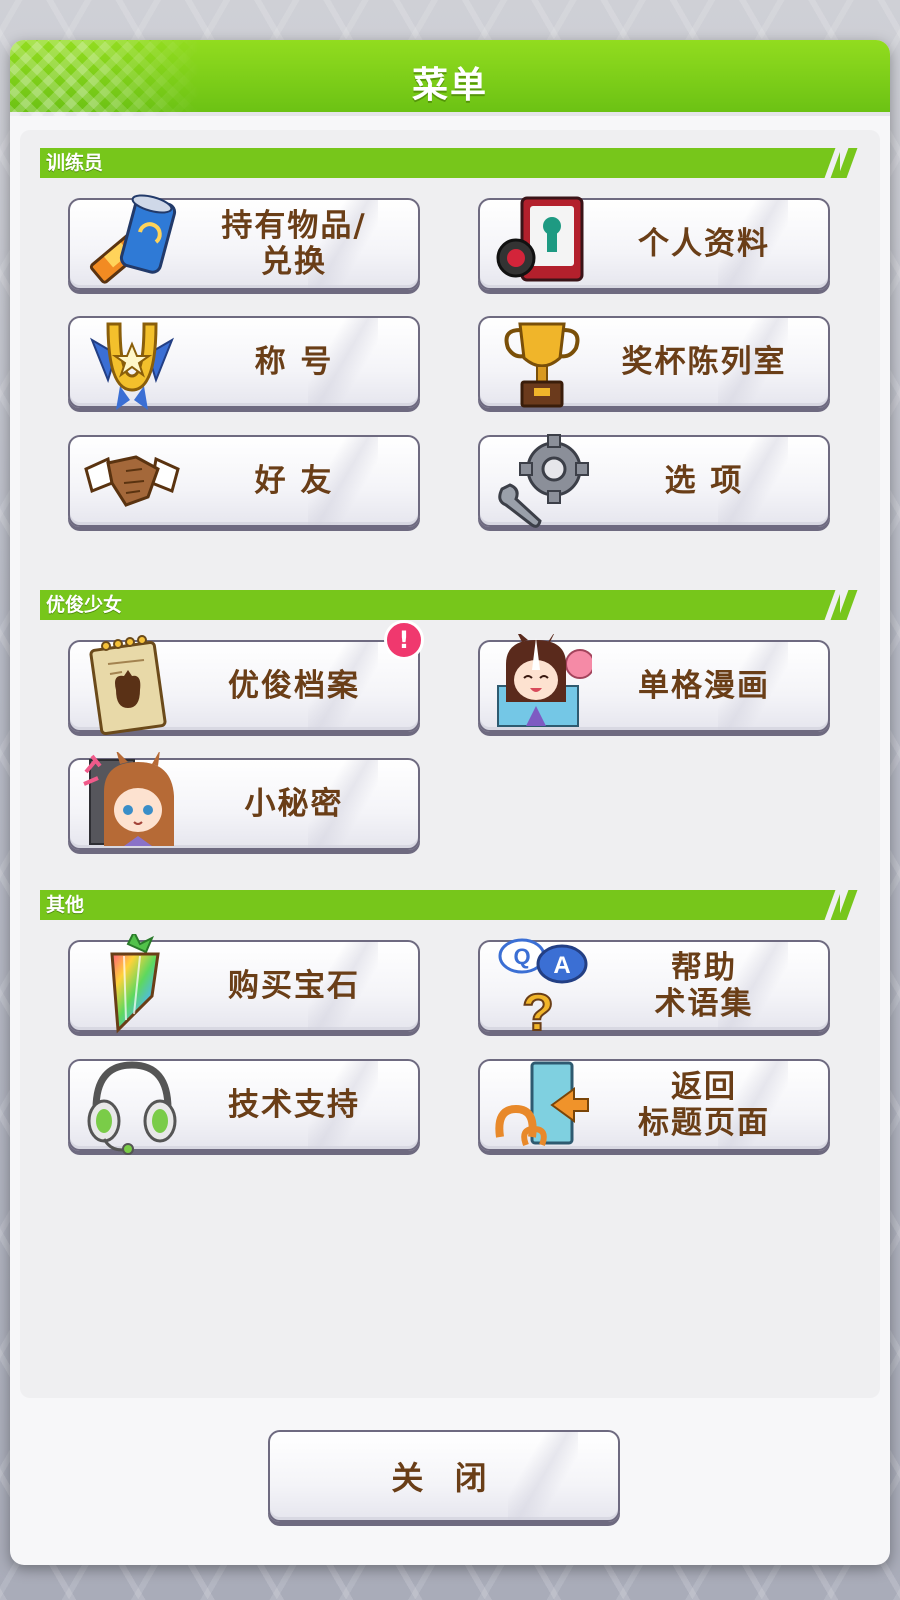 The width and height of the screenshot is (900, 1600). I want to click on buy-gems-button: 购买宝石, so click(244, 984).